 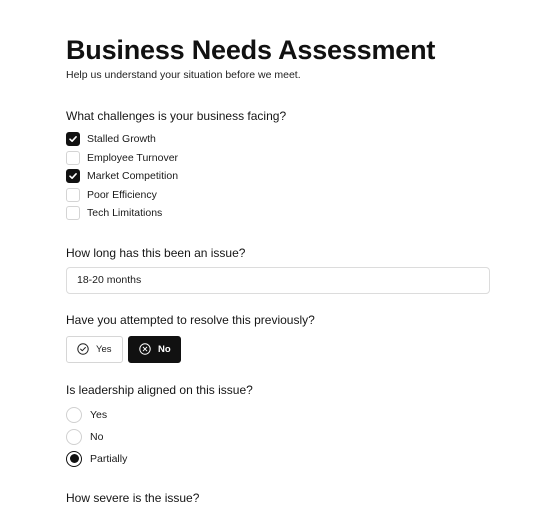 I want to click on employee-turnover-label: Employee Turnover, so click(x=133, y=157).